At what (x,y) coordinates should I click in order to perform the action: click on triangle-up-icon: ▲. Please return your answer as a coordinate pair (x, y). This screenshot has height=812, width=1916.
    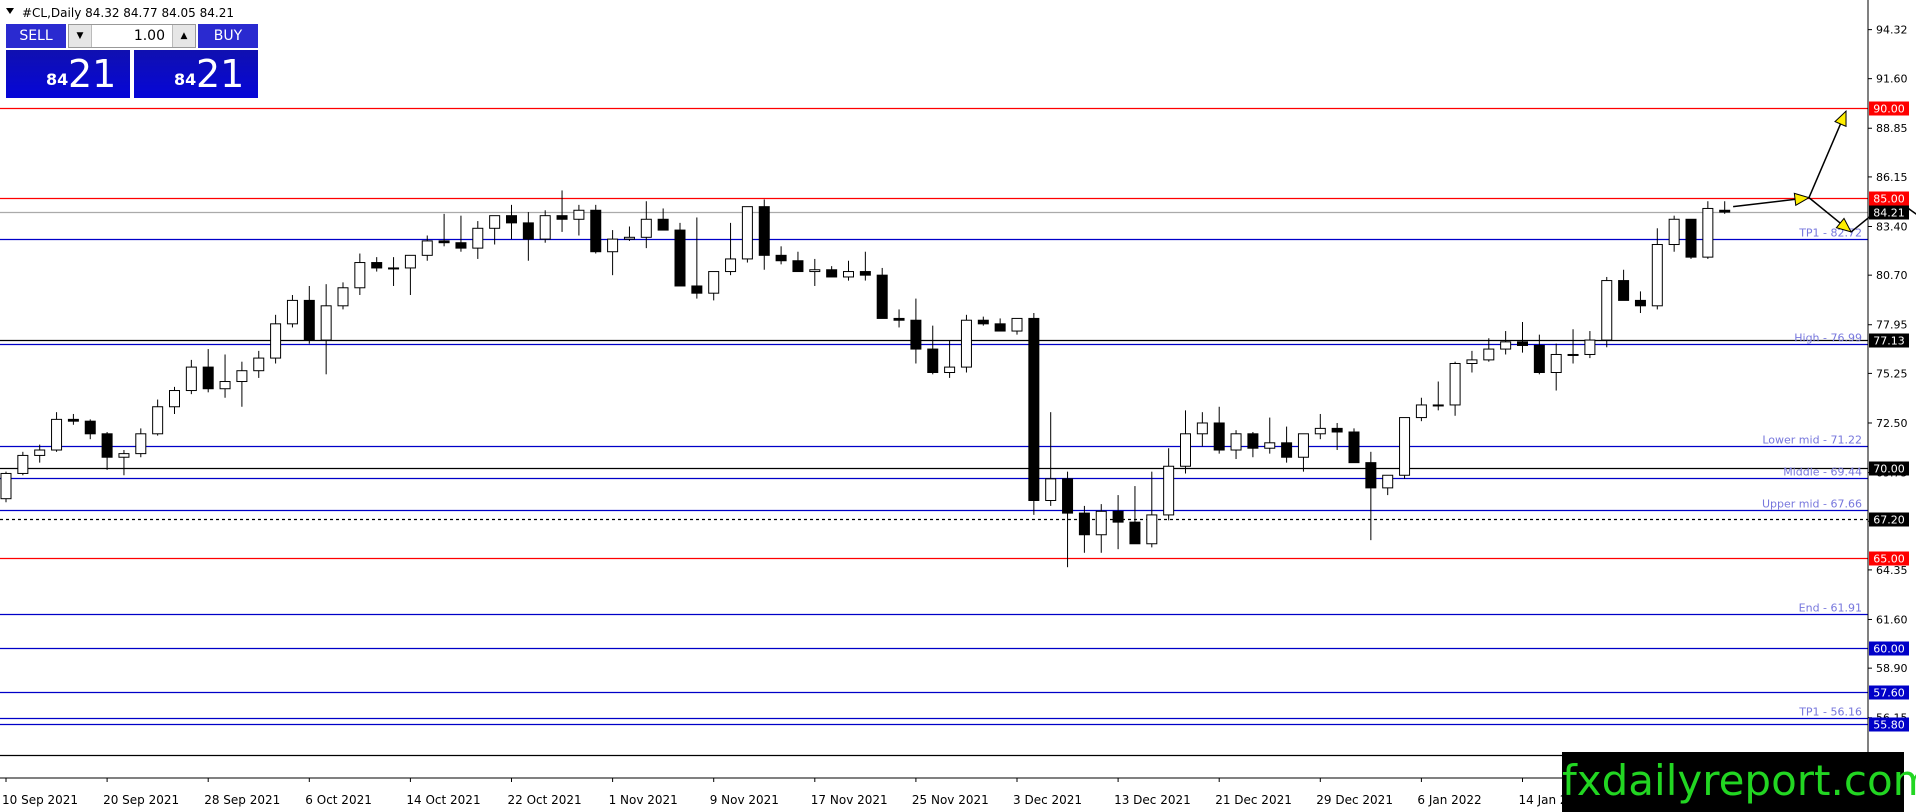
    Looking at the image, I should click on (183, 36).